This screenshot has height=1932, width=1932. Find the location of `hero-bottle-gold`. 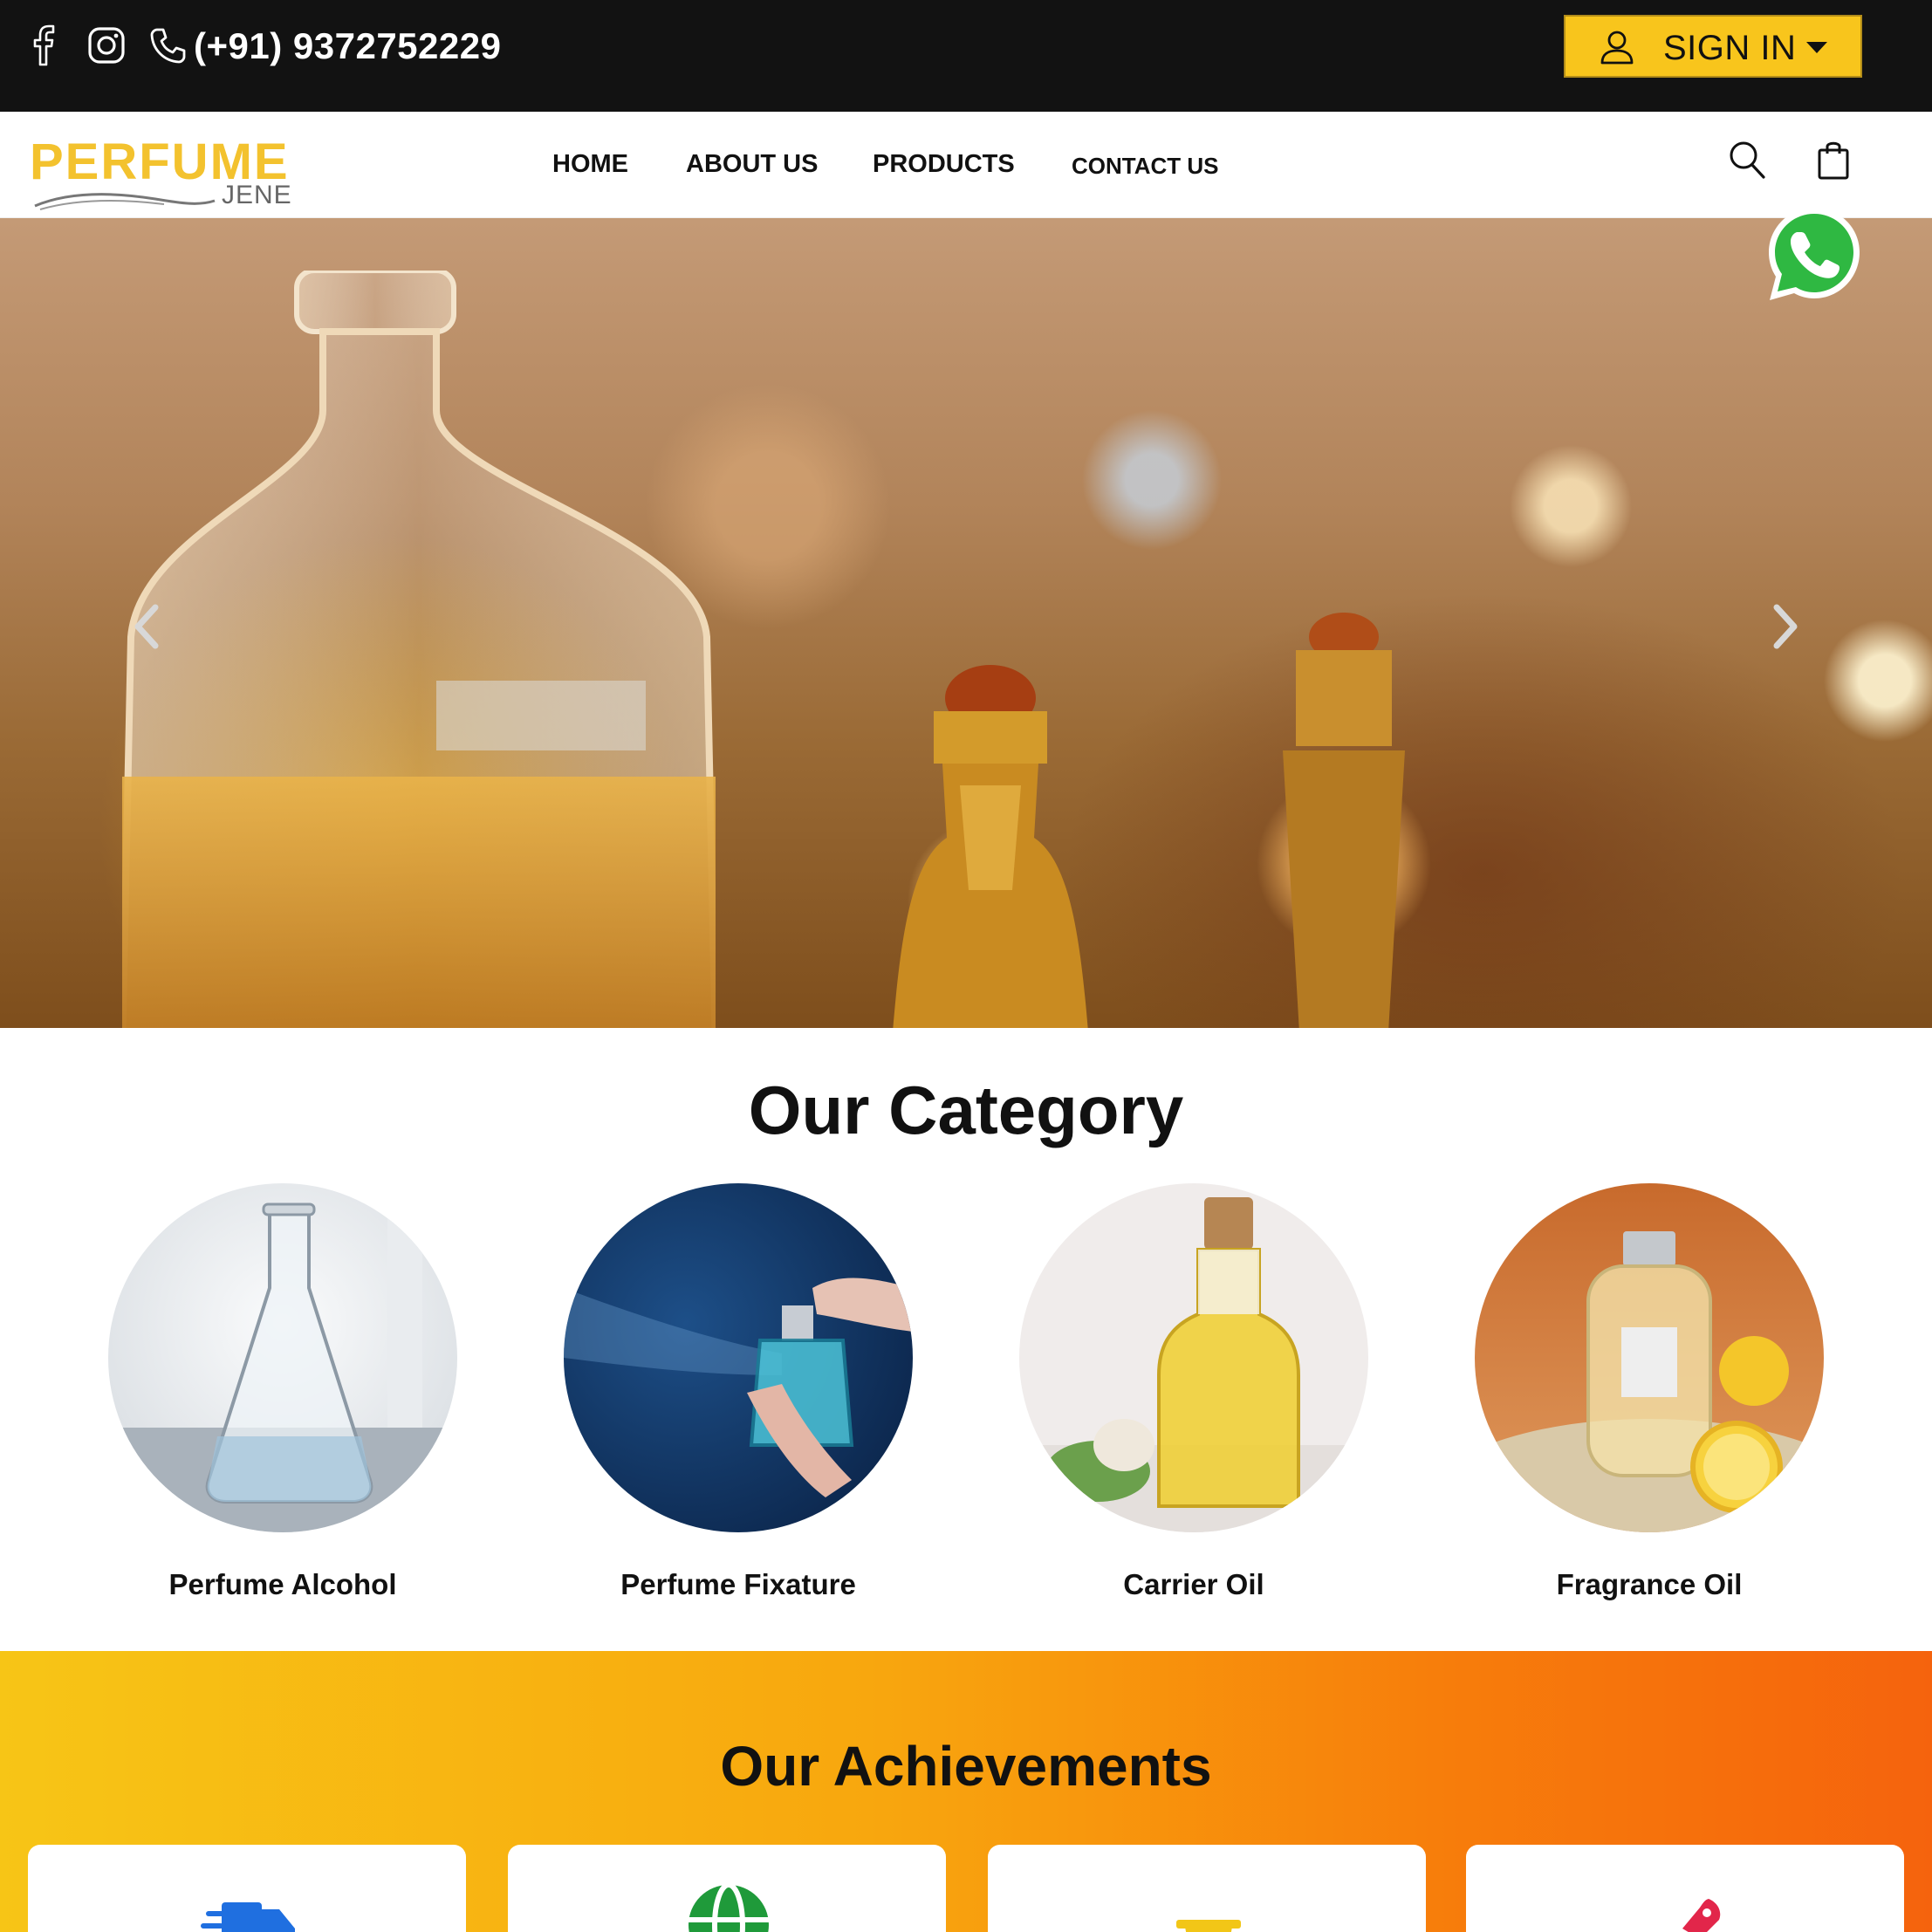

hero-bottle-gold is located at coordinates (990, 847).